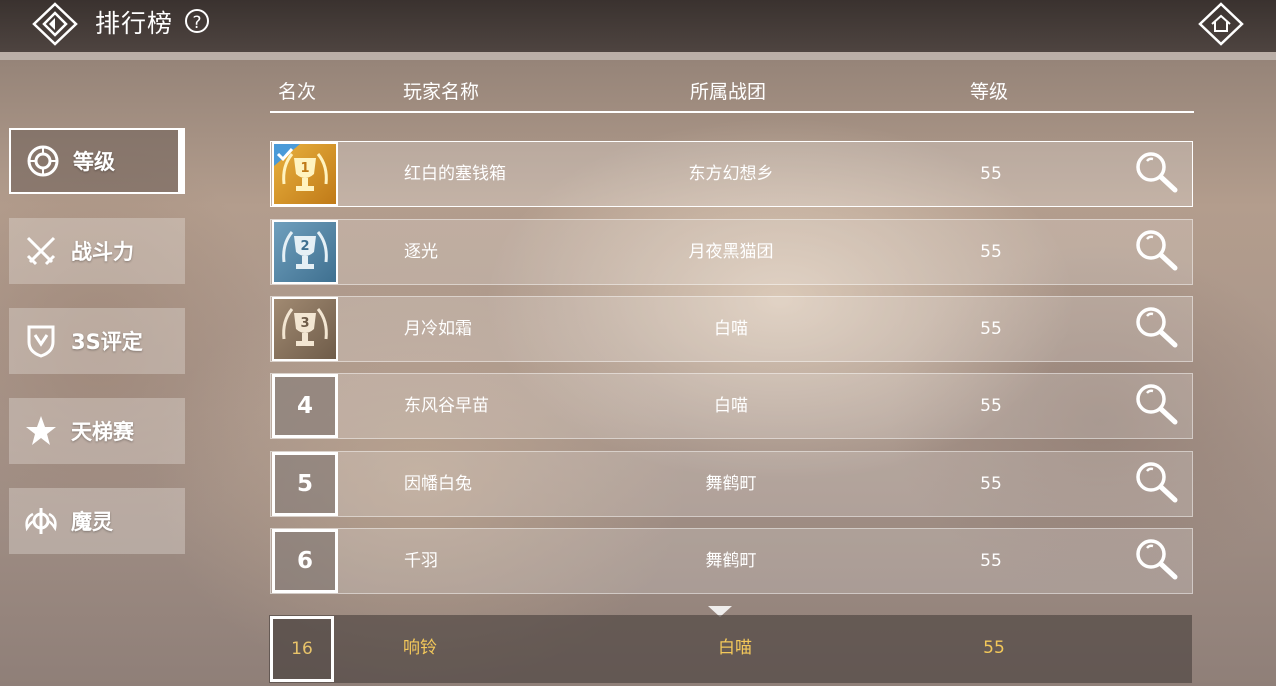  What do you see at coordinates (134, 23) in the screenshot?
I see `page-title: 排行榜` at bounding box center [134, 23].